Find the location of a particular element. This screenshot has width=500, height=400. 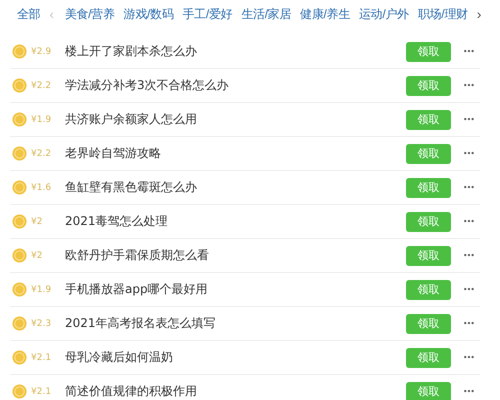

task-title: 楼上开了家剧本杀怎么办 is located at coordinates (131, 51).